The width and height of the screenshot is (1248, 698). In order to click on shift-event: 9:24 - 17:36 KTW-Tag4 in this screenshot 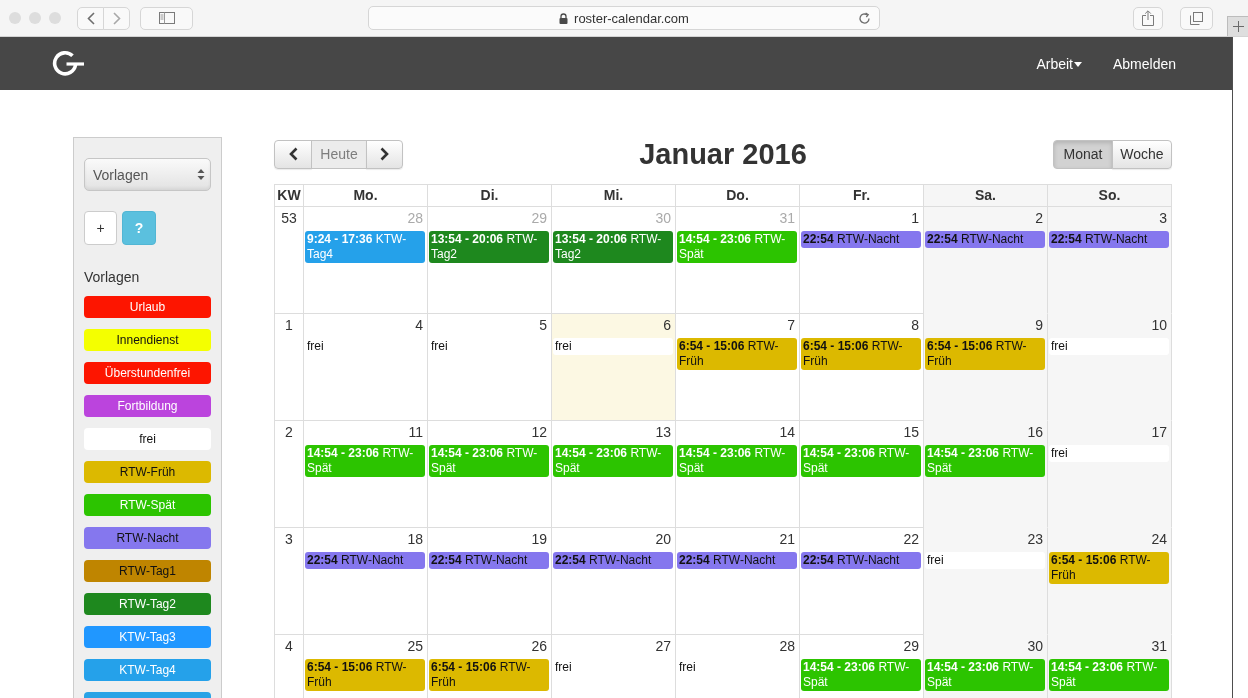, I will do `click(365, 247)`.